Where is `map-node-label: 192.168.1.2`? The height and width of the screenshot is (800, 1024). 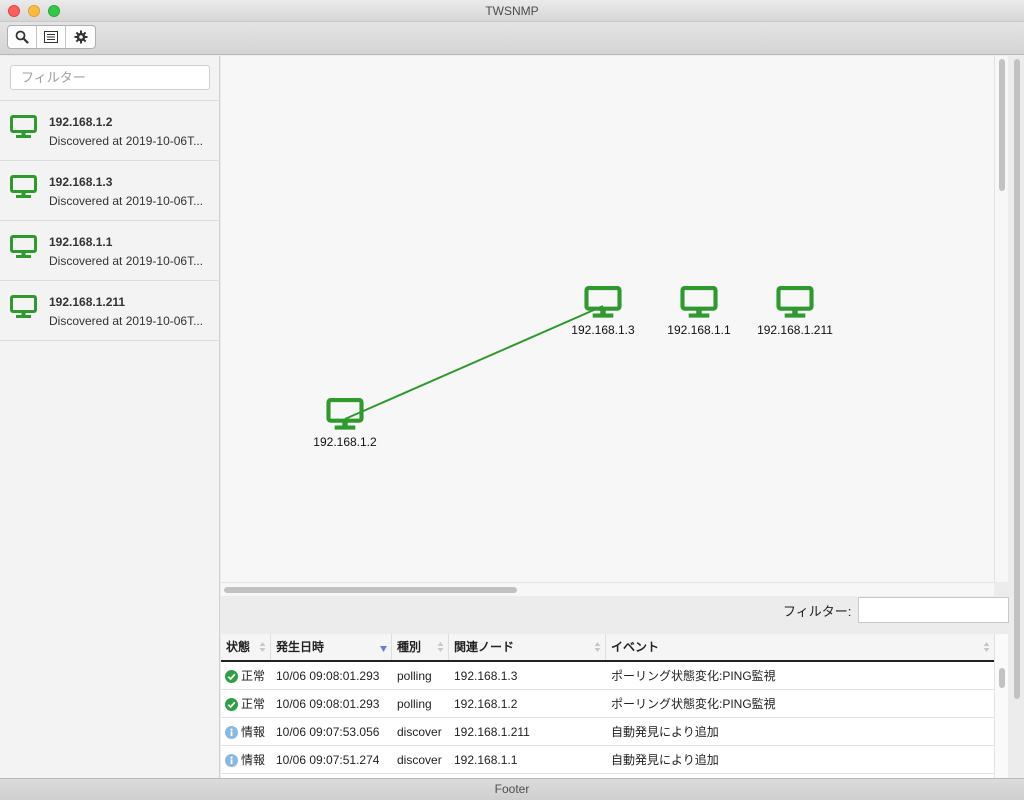 map-node-label: 192.168.1.2 is located at coordinates (345, 442).